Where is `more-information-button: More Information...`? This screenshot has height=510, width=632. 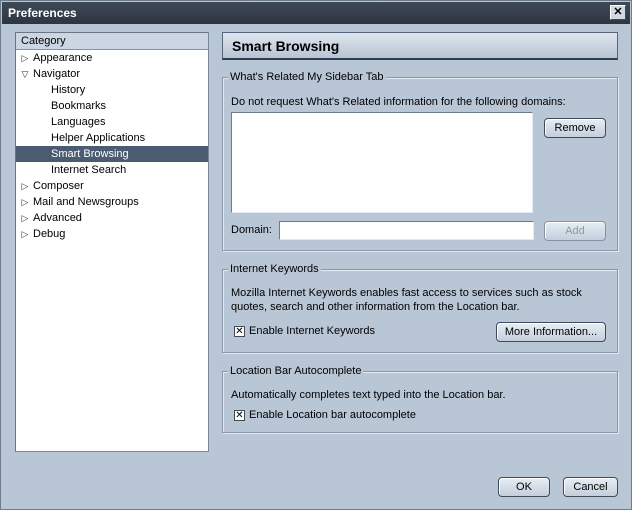 more-information-button: More Information... is located at coordinates (551, 332).